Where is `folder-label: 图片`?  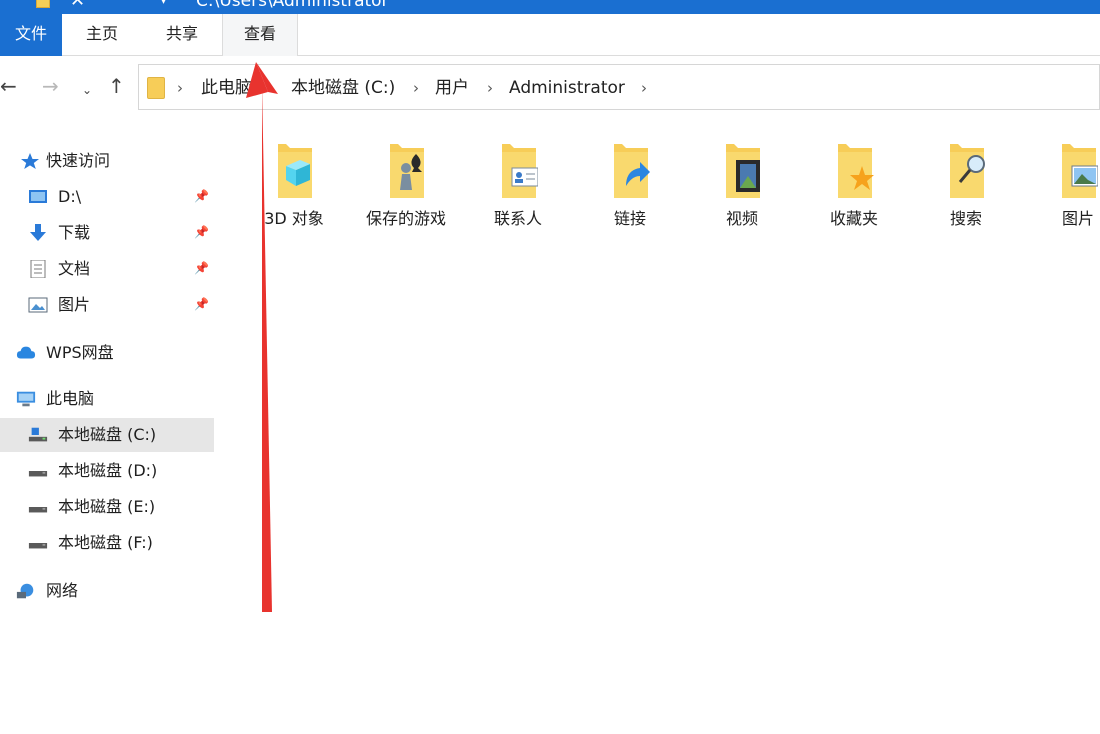 folder-label: 图片 is located at coordinates (1077, 218).